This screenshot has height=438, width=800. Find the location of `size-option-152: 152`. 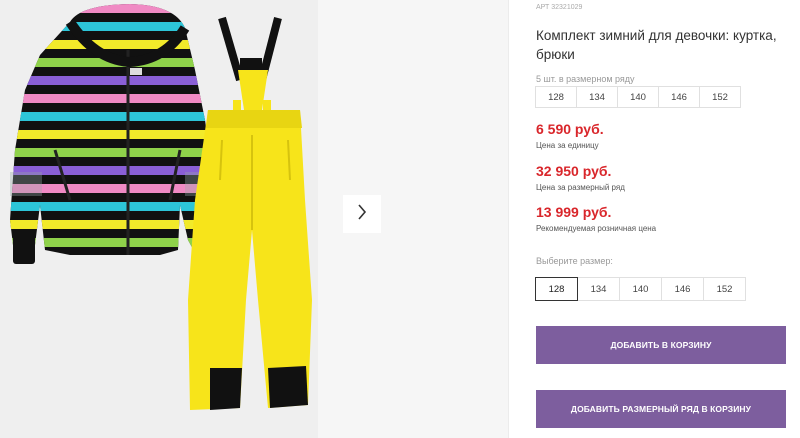

size-option-152: 152 is located at coordinates (724, 289).